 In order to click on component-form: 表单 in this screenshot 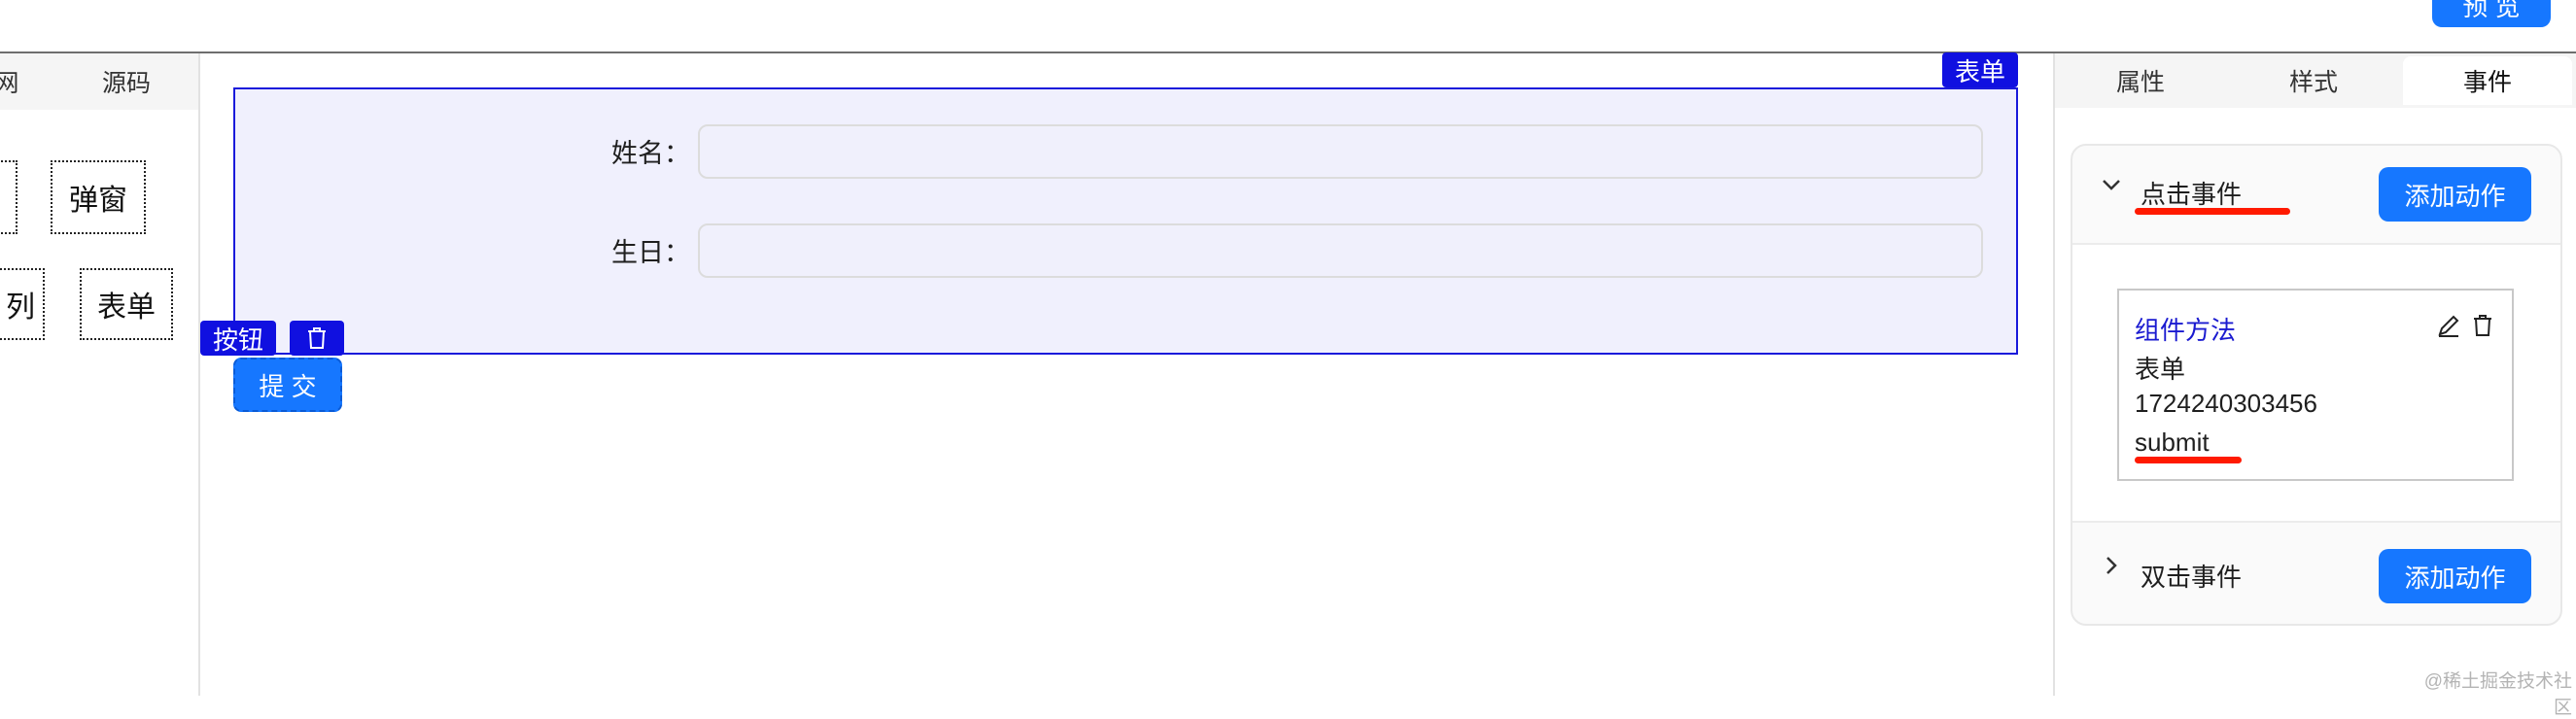, I will do `click(127, 304)`.